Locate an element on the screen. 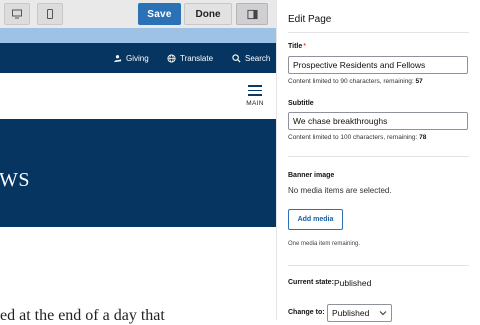  chevron-down-icon is located at coordinates (383, 313).